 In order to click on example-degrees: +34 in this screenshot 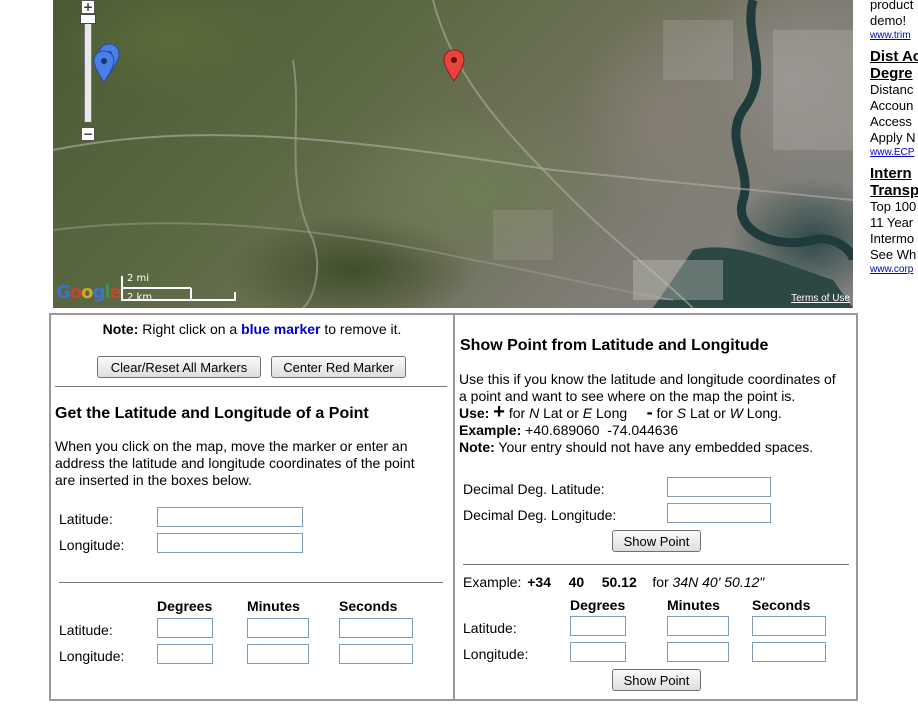, I will do `click(539, 582)`.